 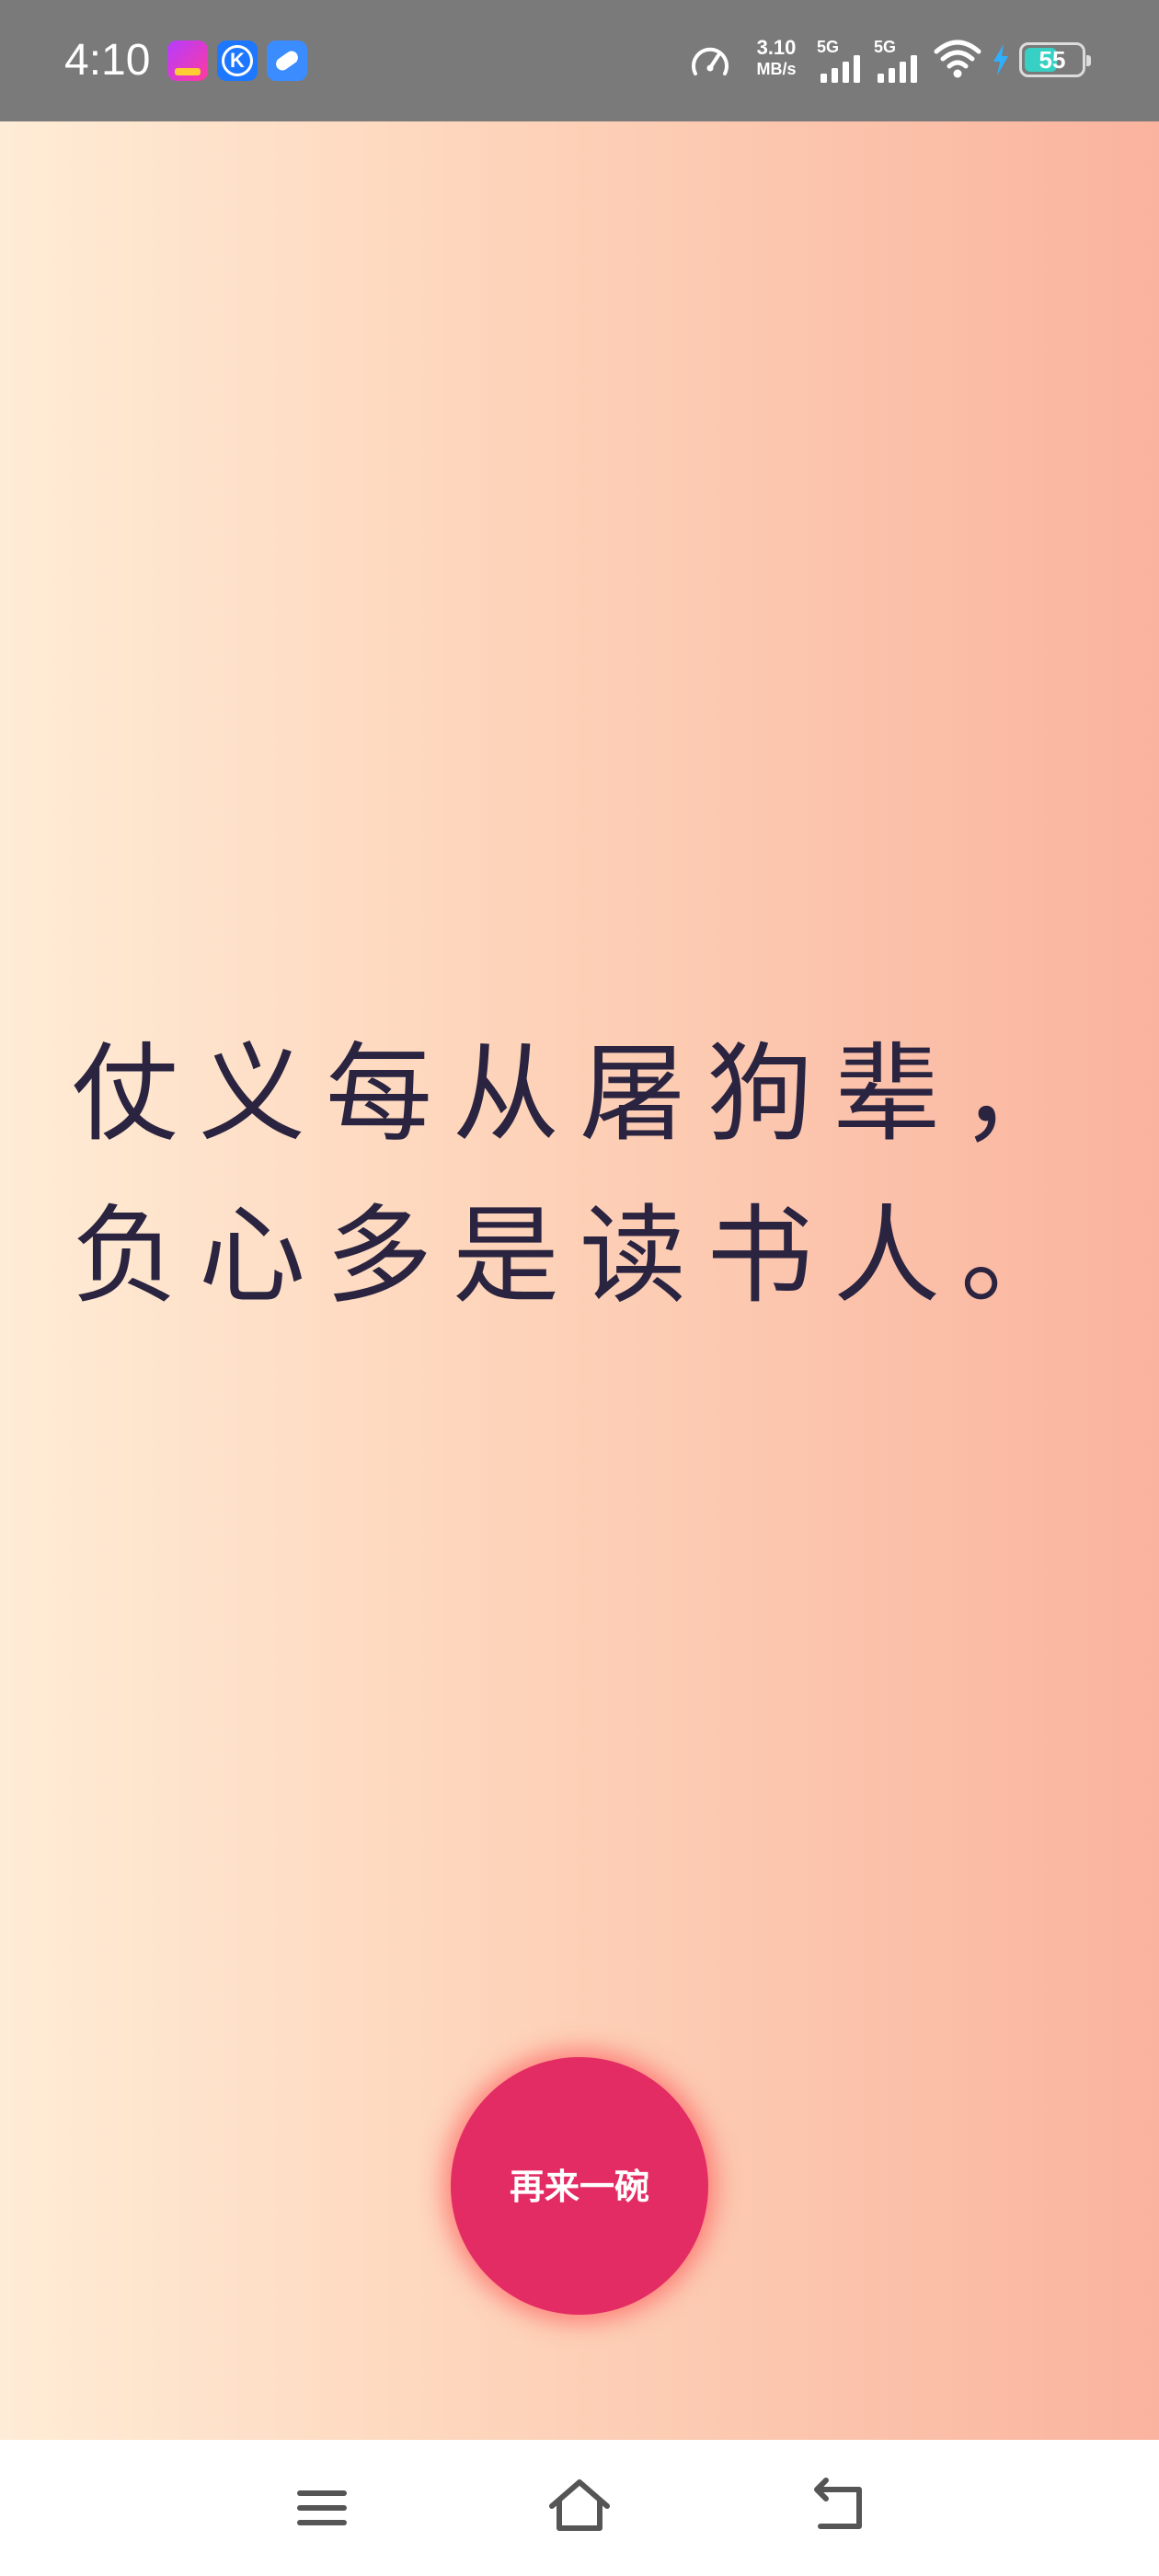 I want to click on speedometer-icon, so click(x=710, y=61).